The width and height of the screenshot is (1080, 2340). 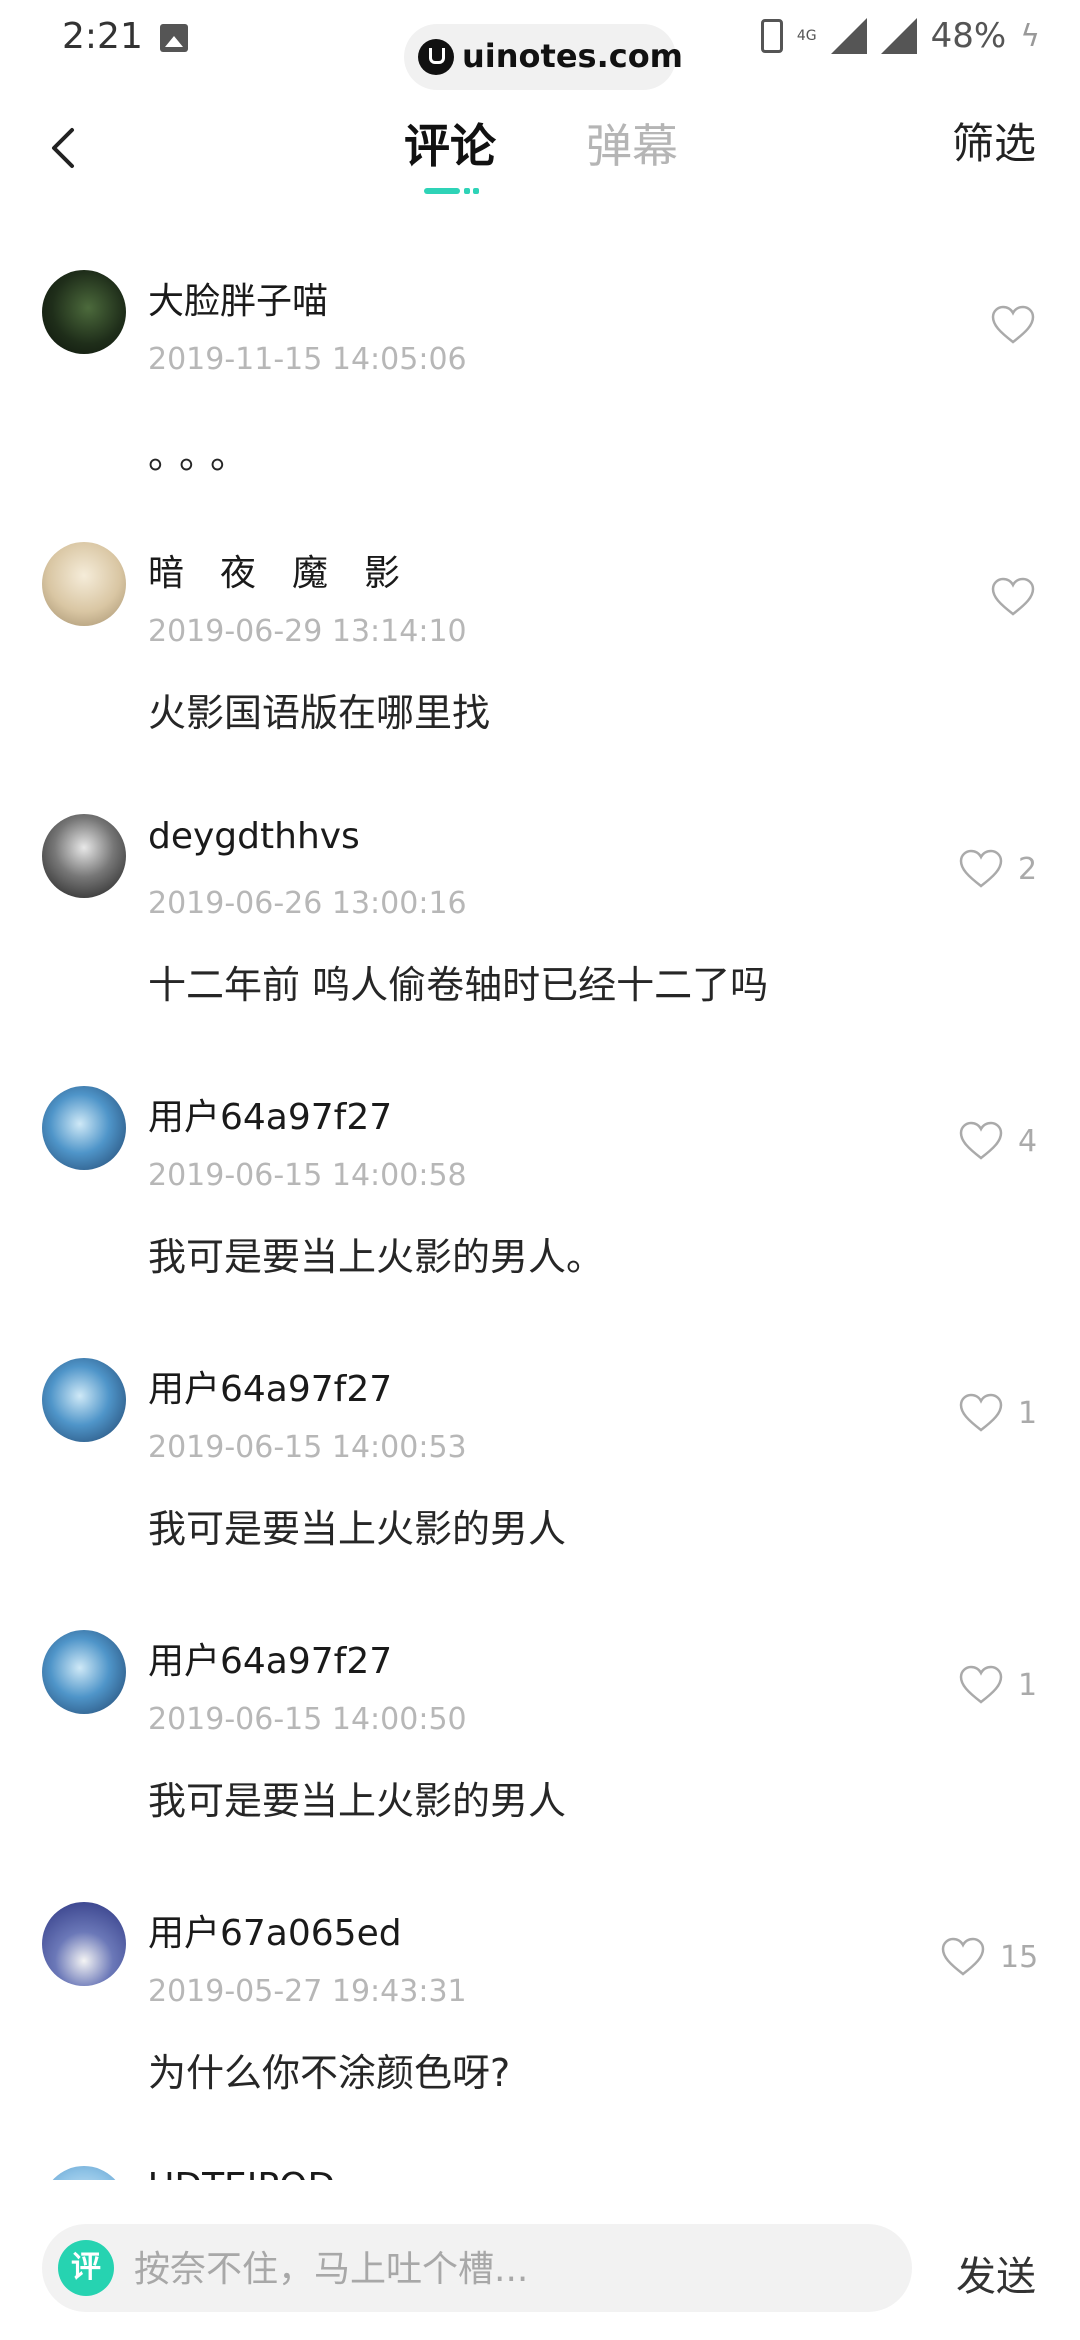 I want to click on status-icons: 4G 48% ϟ, so click(x=900, y=36).